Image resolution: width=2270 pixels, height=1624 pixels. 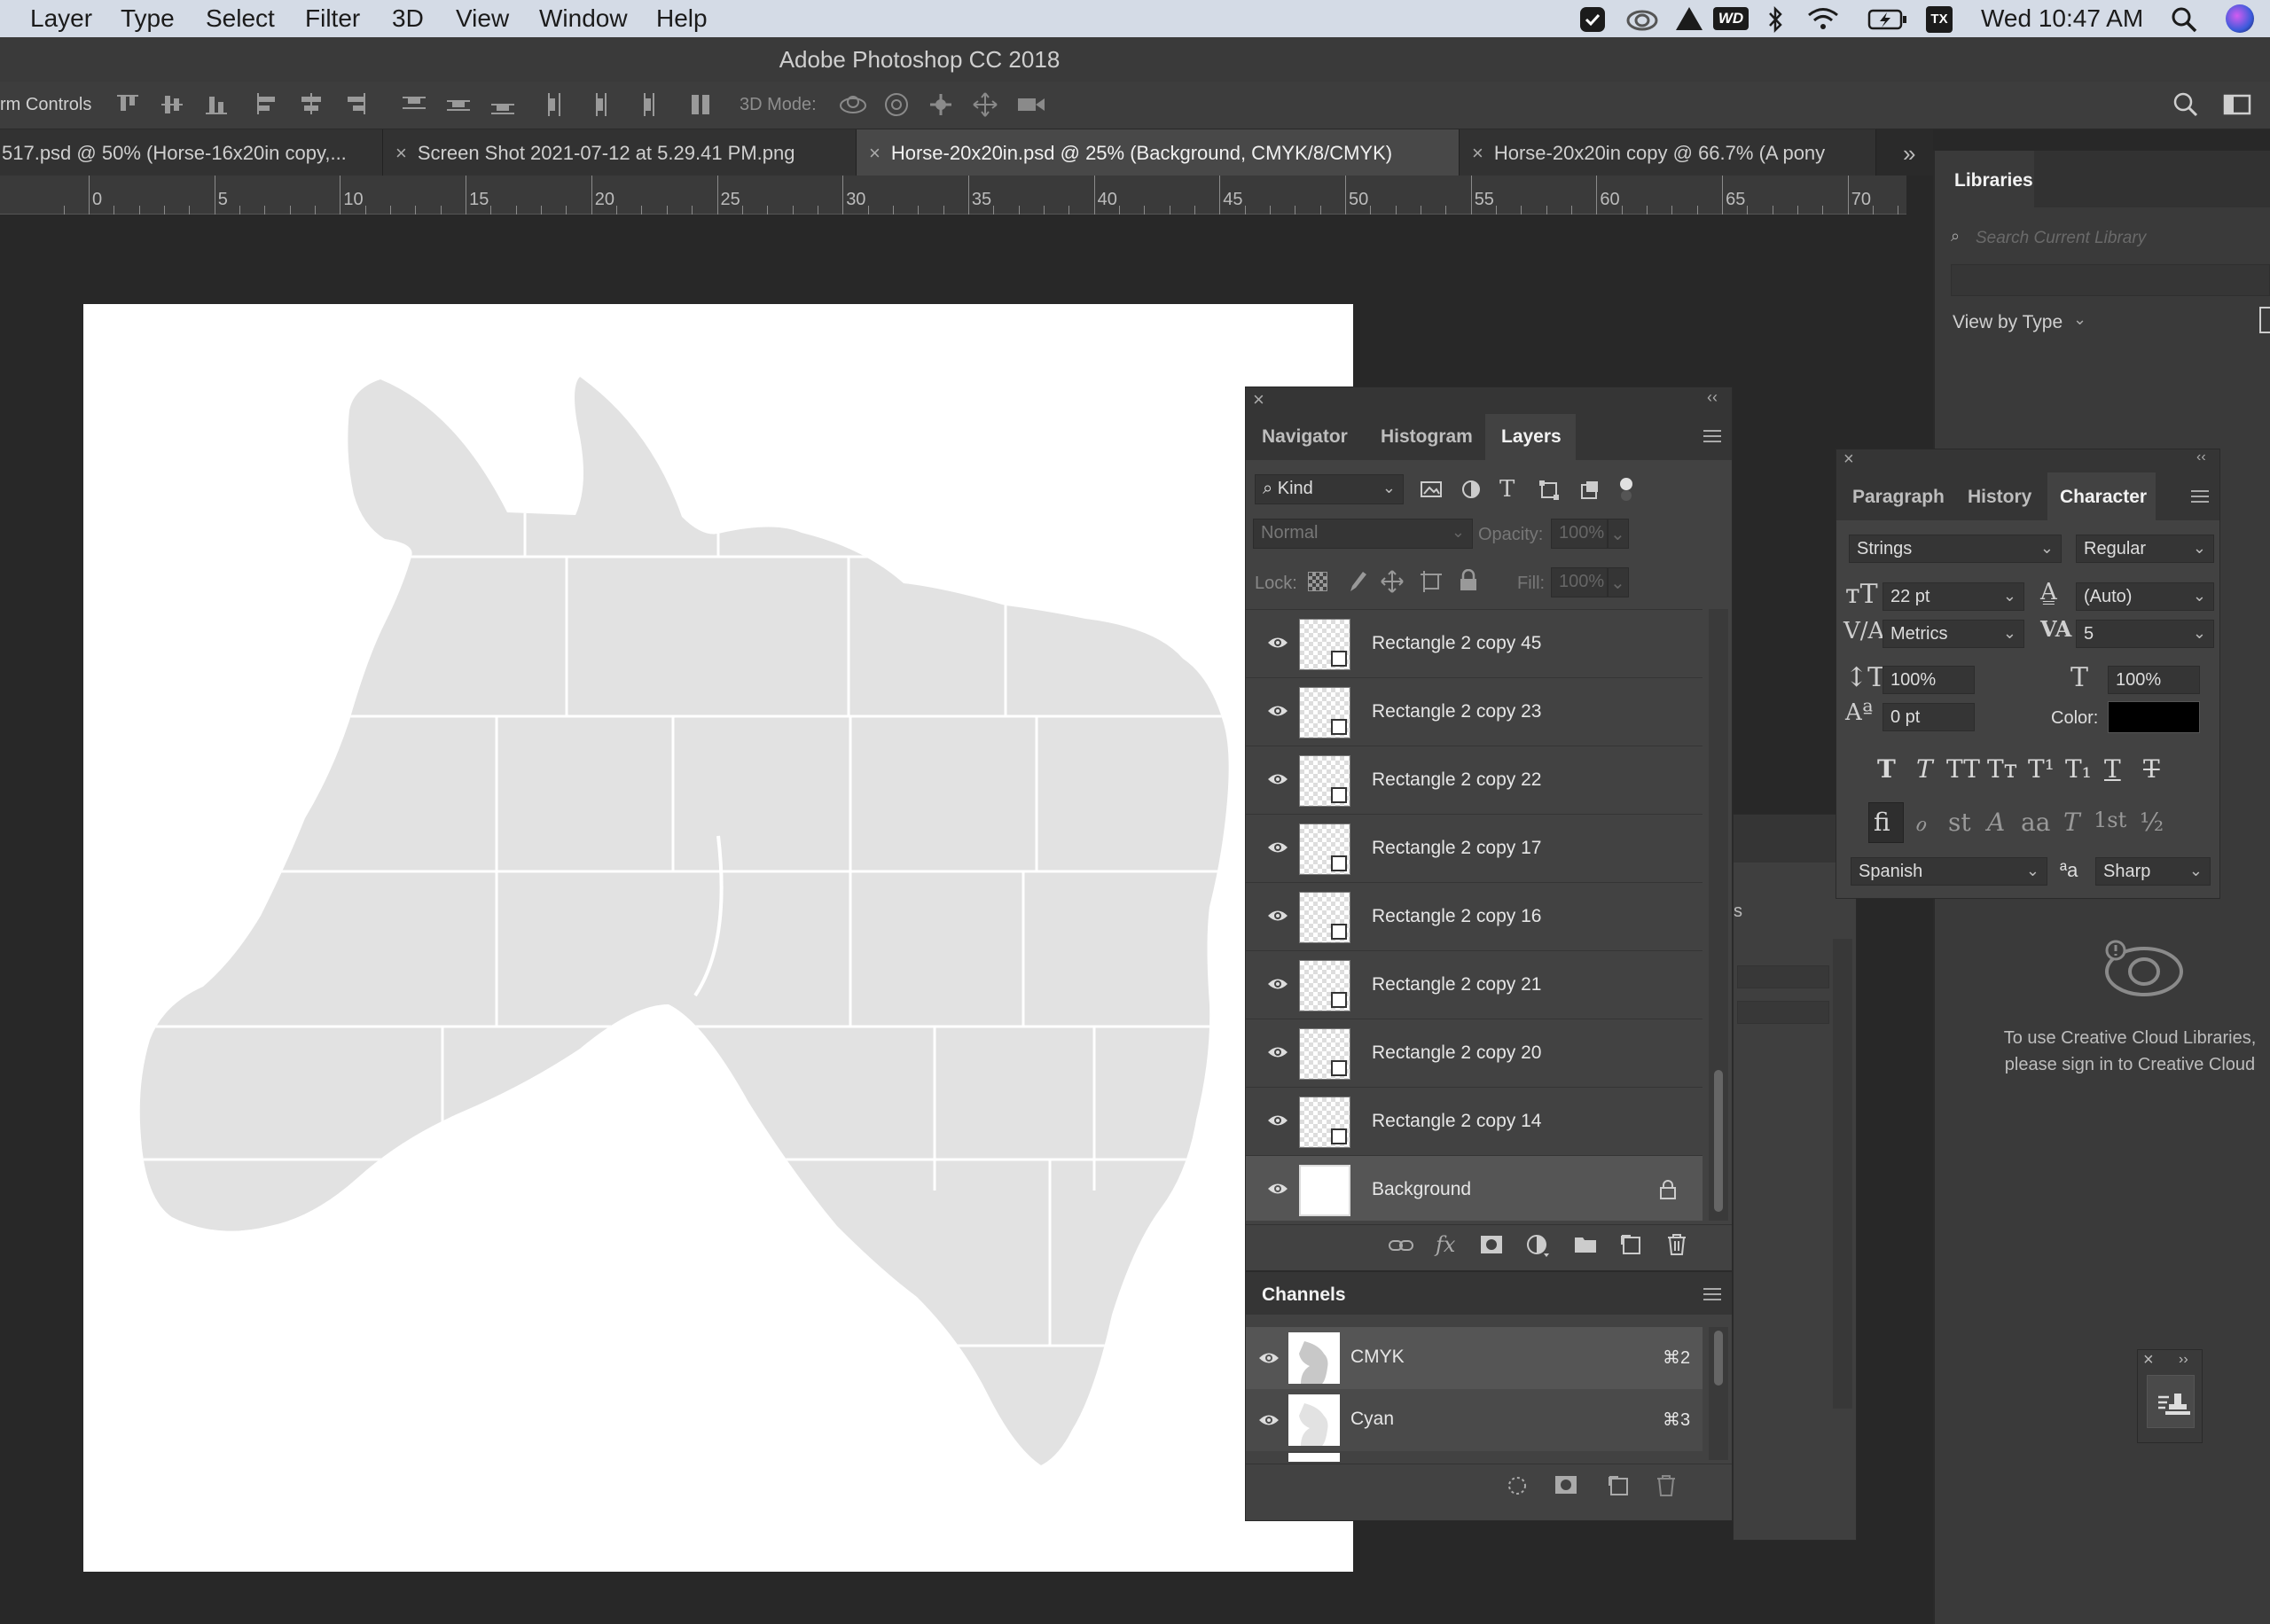 What do you see at coordinates (1993, 180) in the screenshot?
I see `tab-libraries: Libraries` at bounding box center [1993, 180].